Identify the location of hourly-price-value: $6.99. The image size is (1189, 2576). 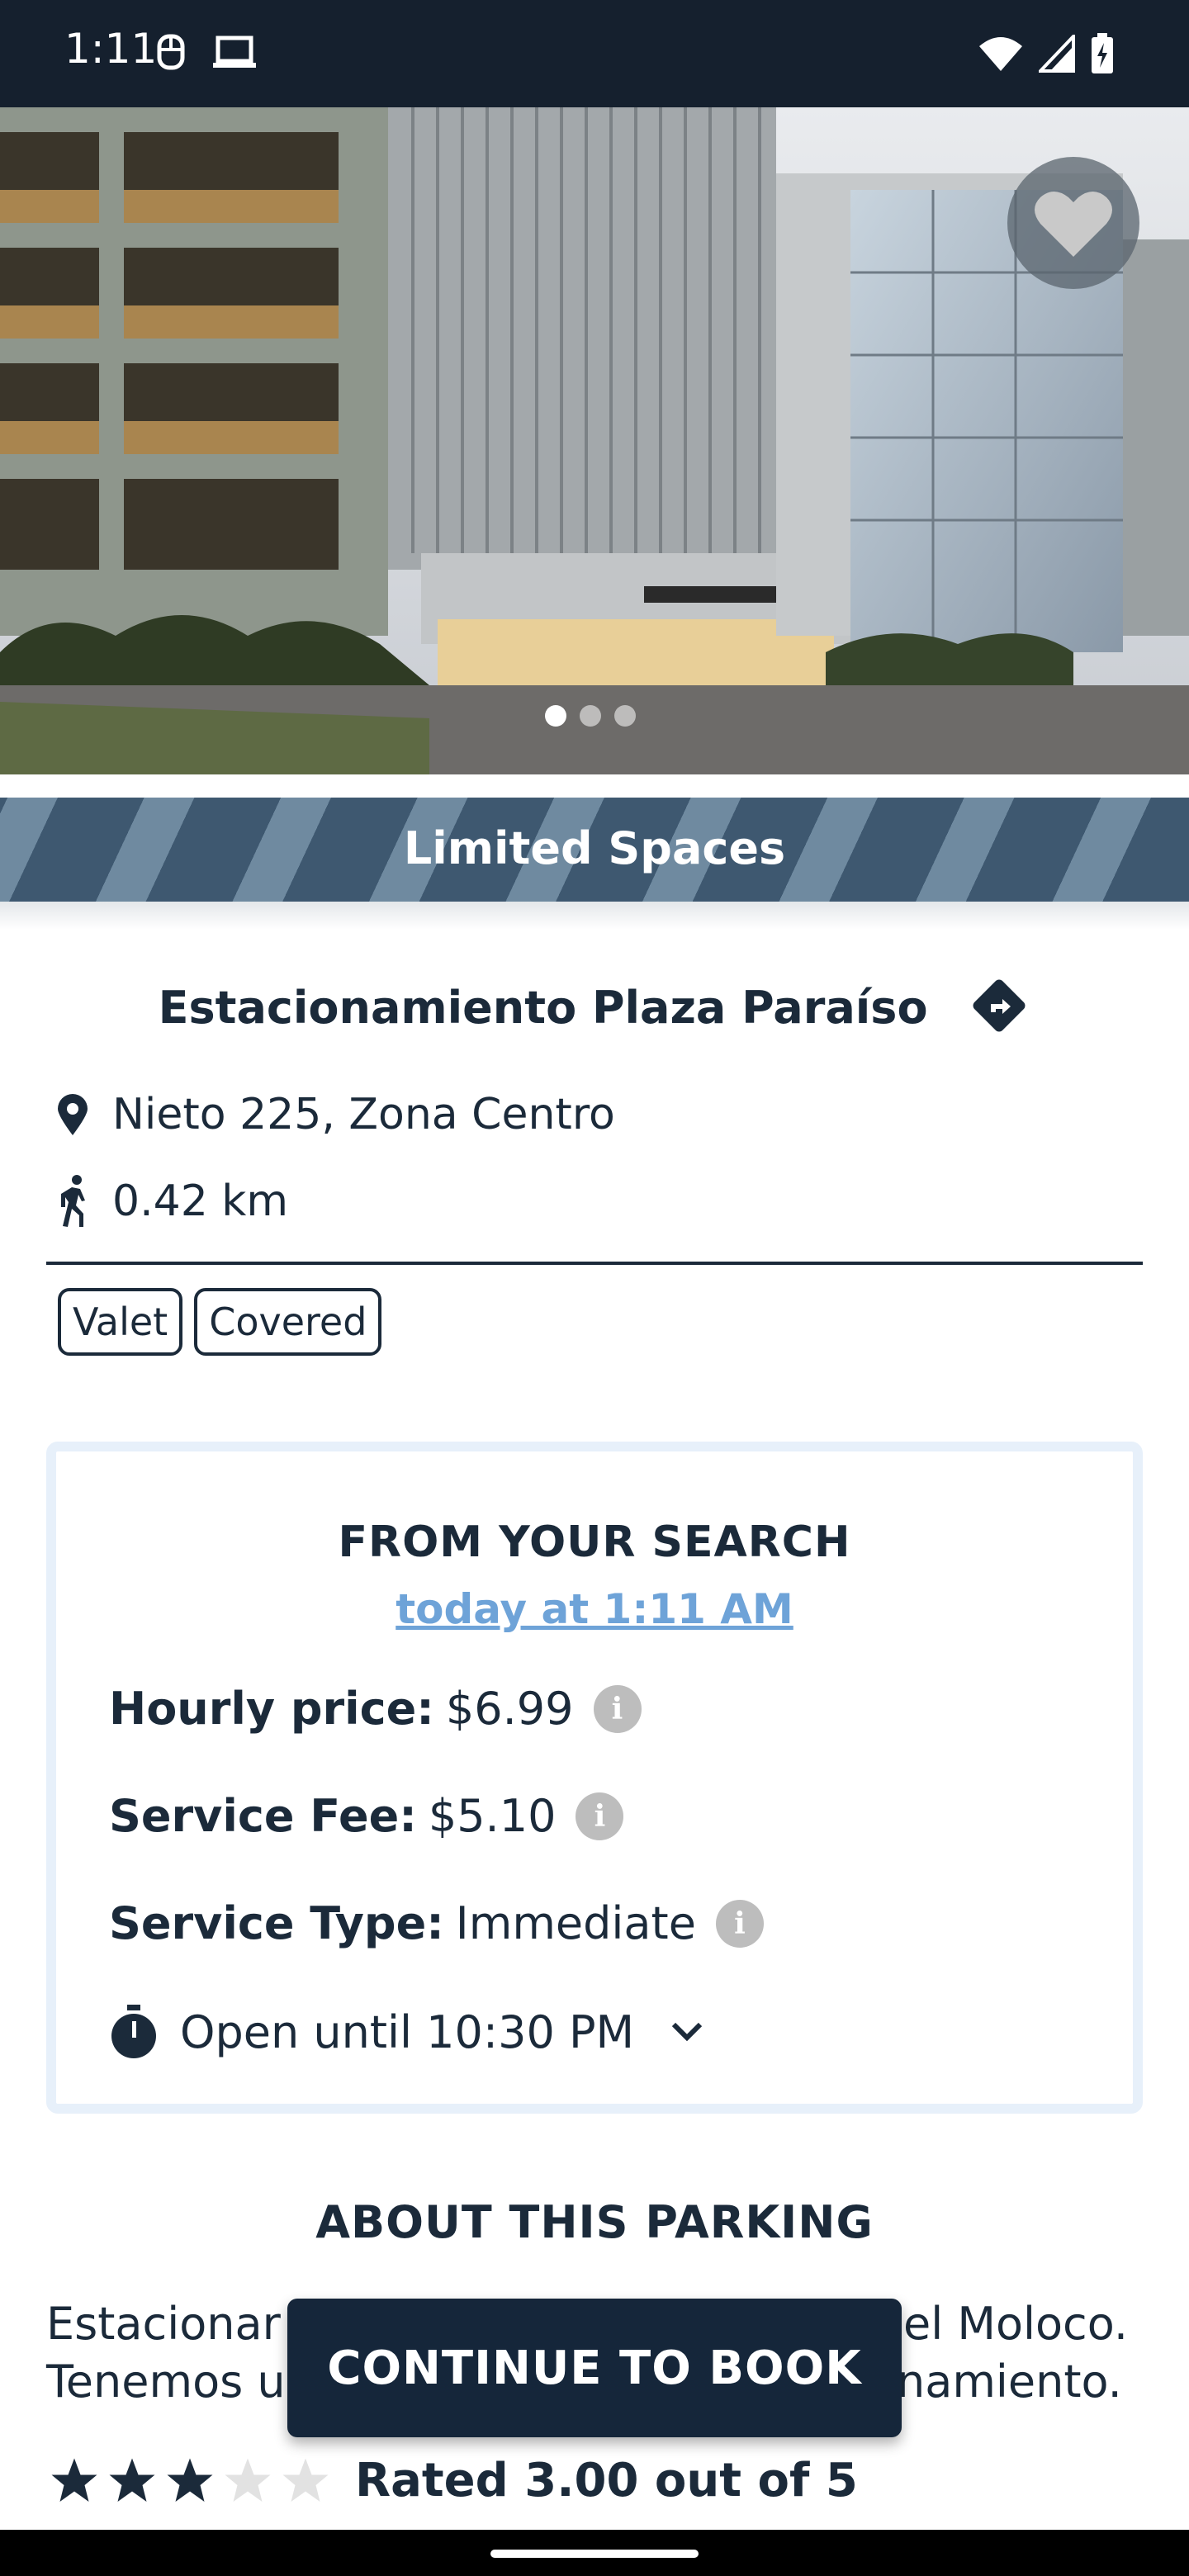
(509, 1709).